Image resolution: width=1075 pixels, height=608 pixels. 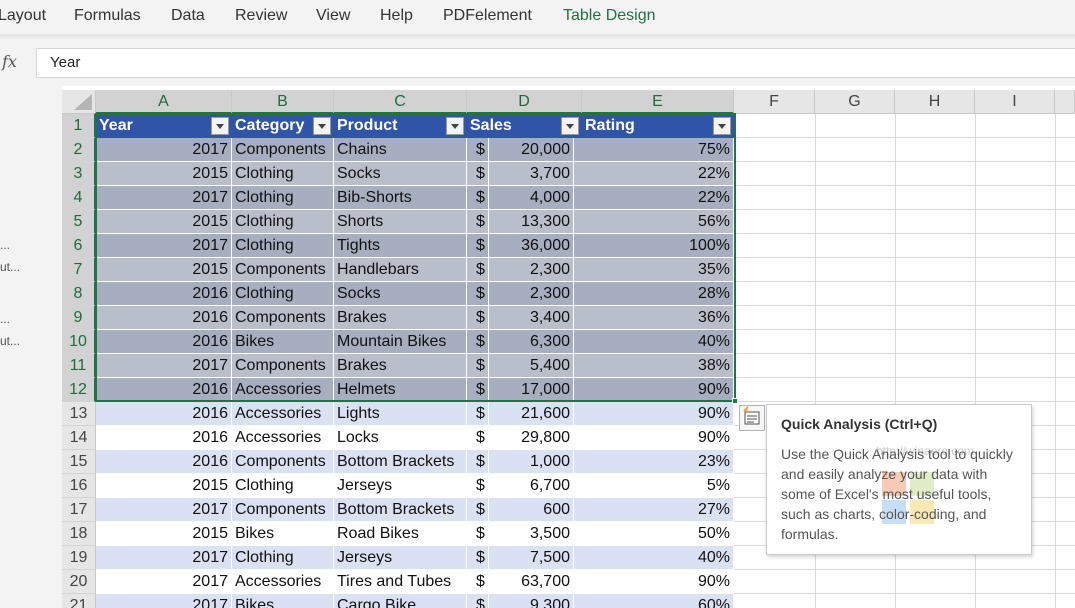 What do you see at coordinates (658, 462) in the screenshot?
I see `cell-rating: 23%` at bounding box center [658, 462].